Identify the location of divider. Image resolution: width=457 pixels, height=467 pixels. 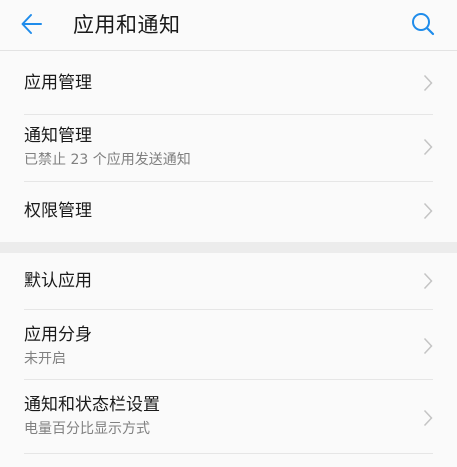
(228, 453).